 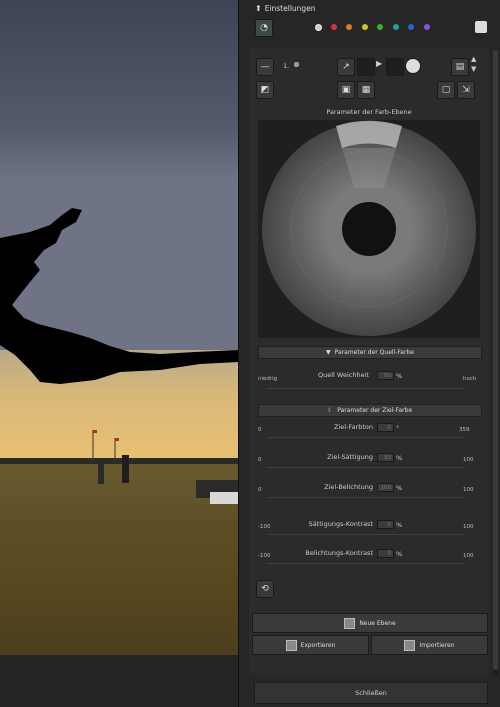 I want to click on layer-list-button: ▤, so click(x=460, y=67).